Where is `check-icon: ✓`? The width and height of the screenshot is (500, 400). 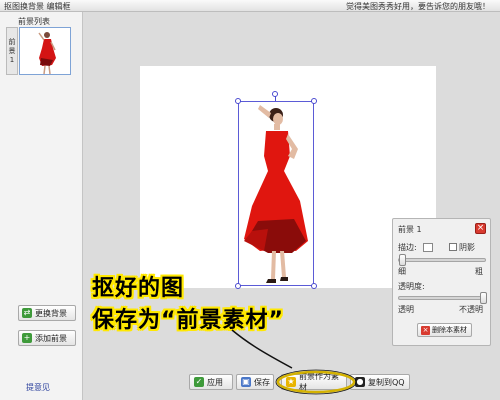
check-icon: ✓ is located at coordinates (199, 382).